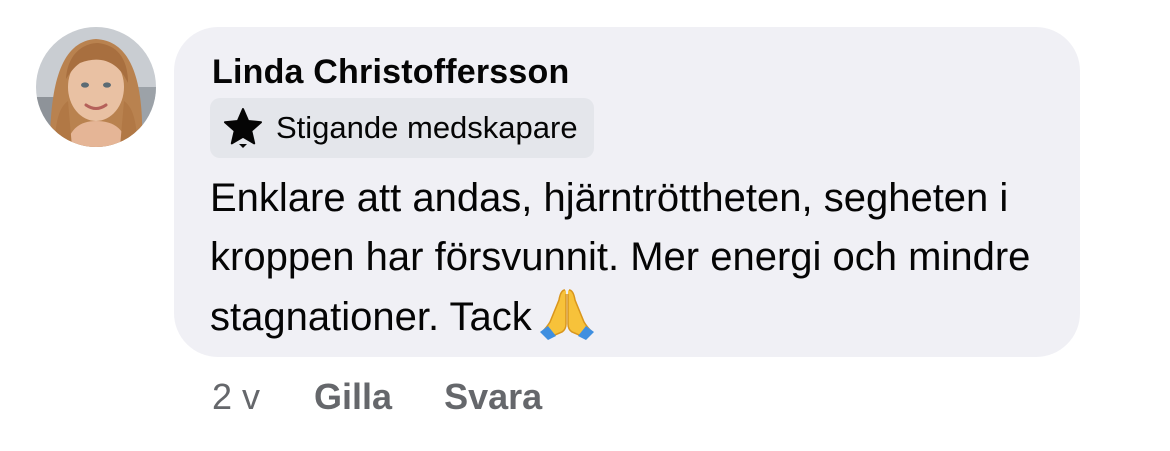 This screenshot has height=451, width=1170. What do you see at coordinates (353, 397) in the screenshot?
I see `like-button: Gilla` at bounding box center [353, 397].